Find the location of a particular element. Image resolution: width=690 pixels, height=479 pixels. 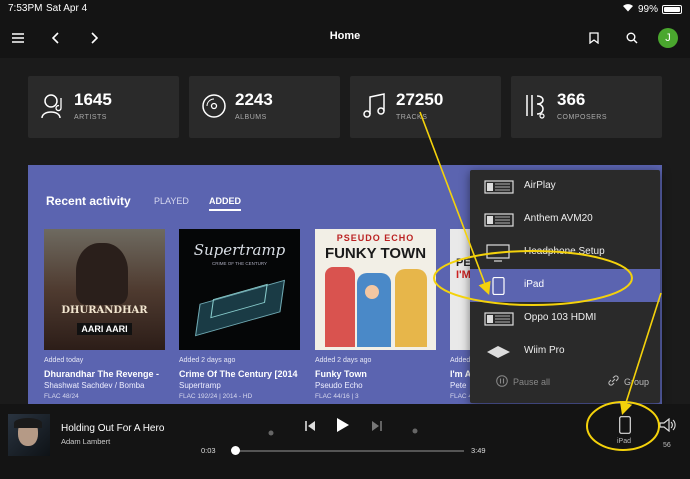

progress-bar is located at coordinates (348, 451).